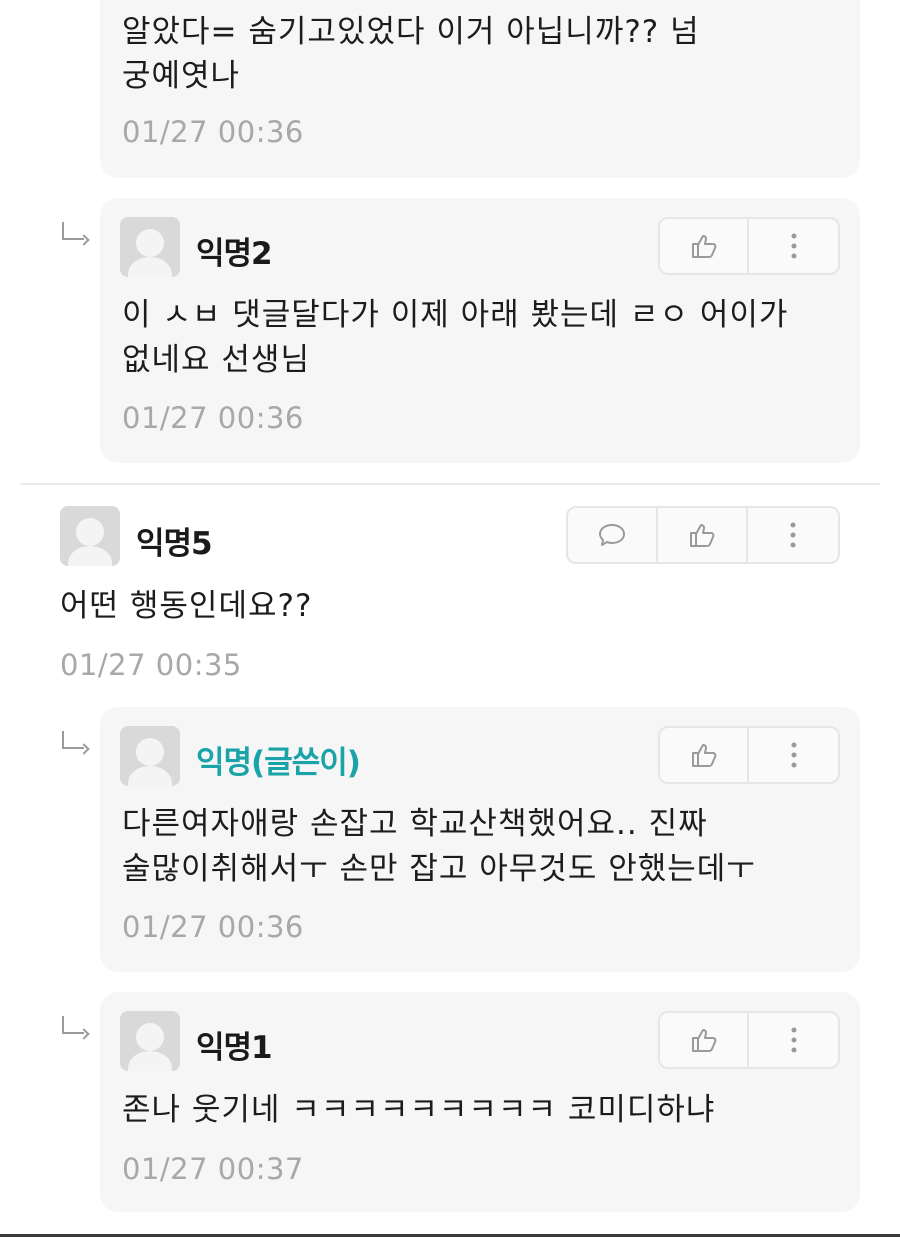  I want to click on comment-text-line: 어떤 행동인데요??, so click(186, 606).